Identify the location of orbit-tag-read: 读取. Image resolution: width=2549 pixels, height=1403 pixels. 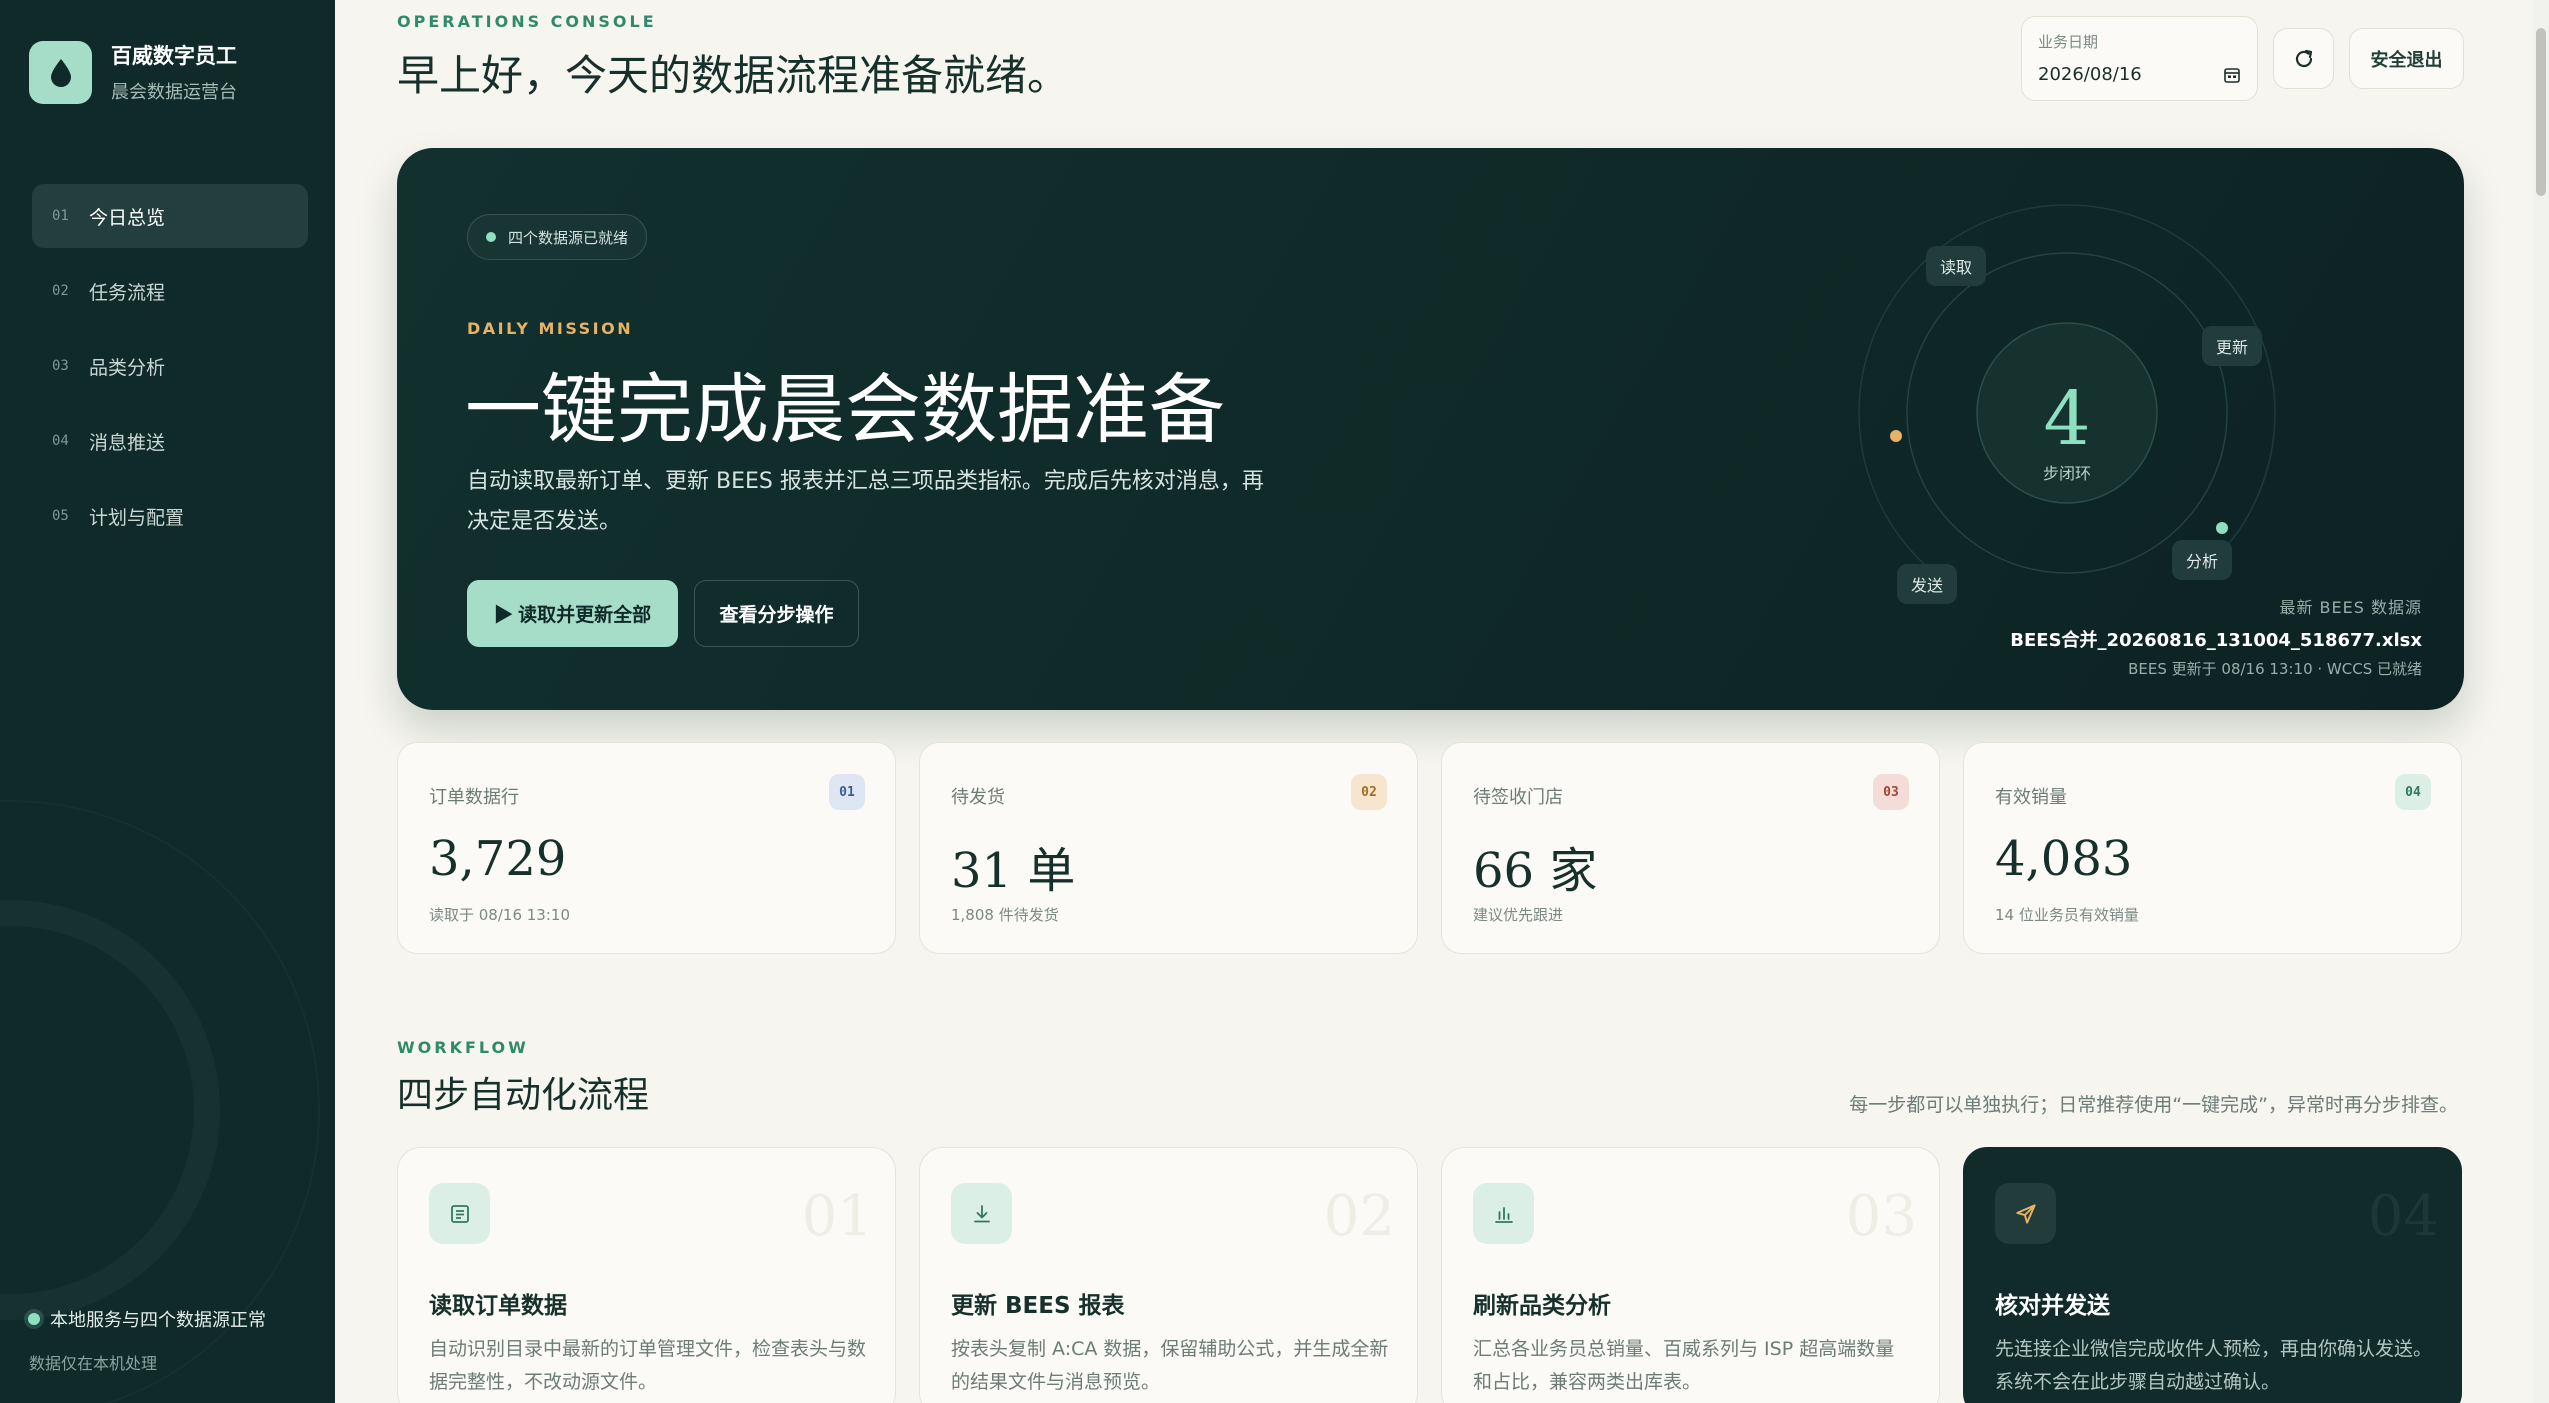
(1956, 266).